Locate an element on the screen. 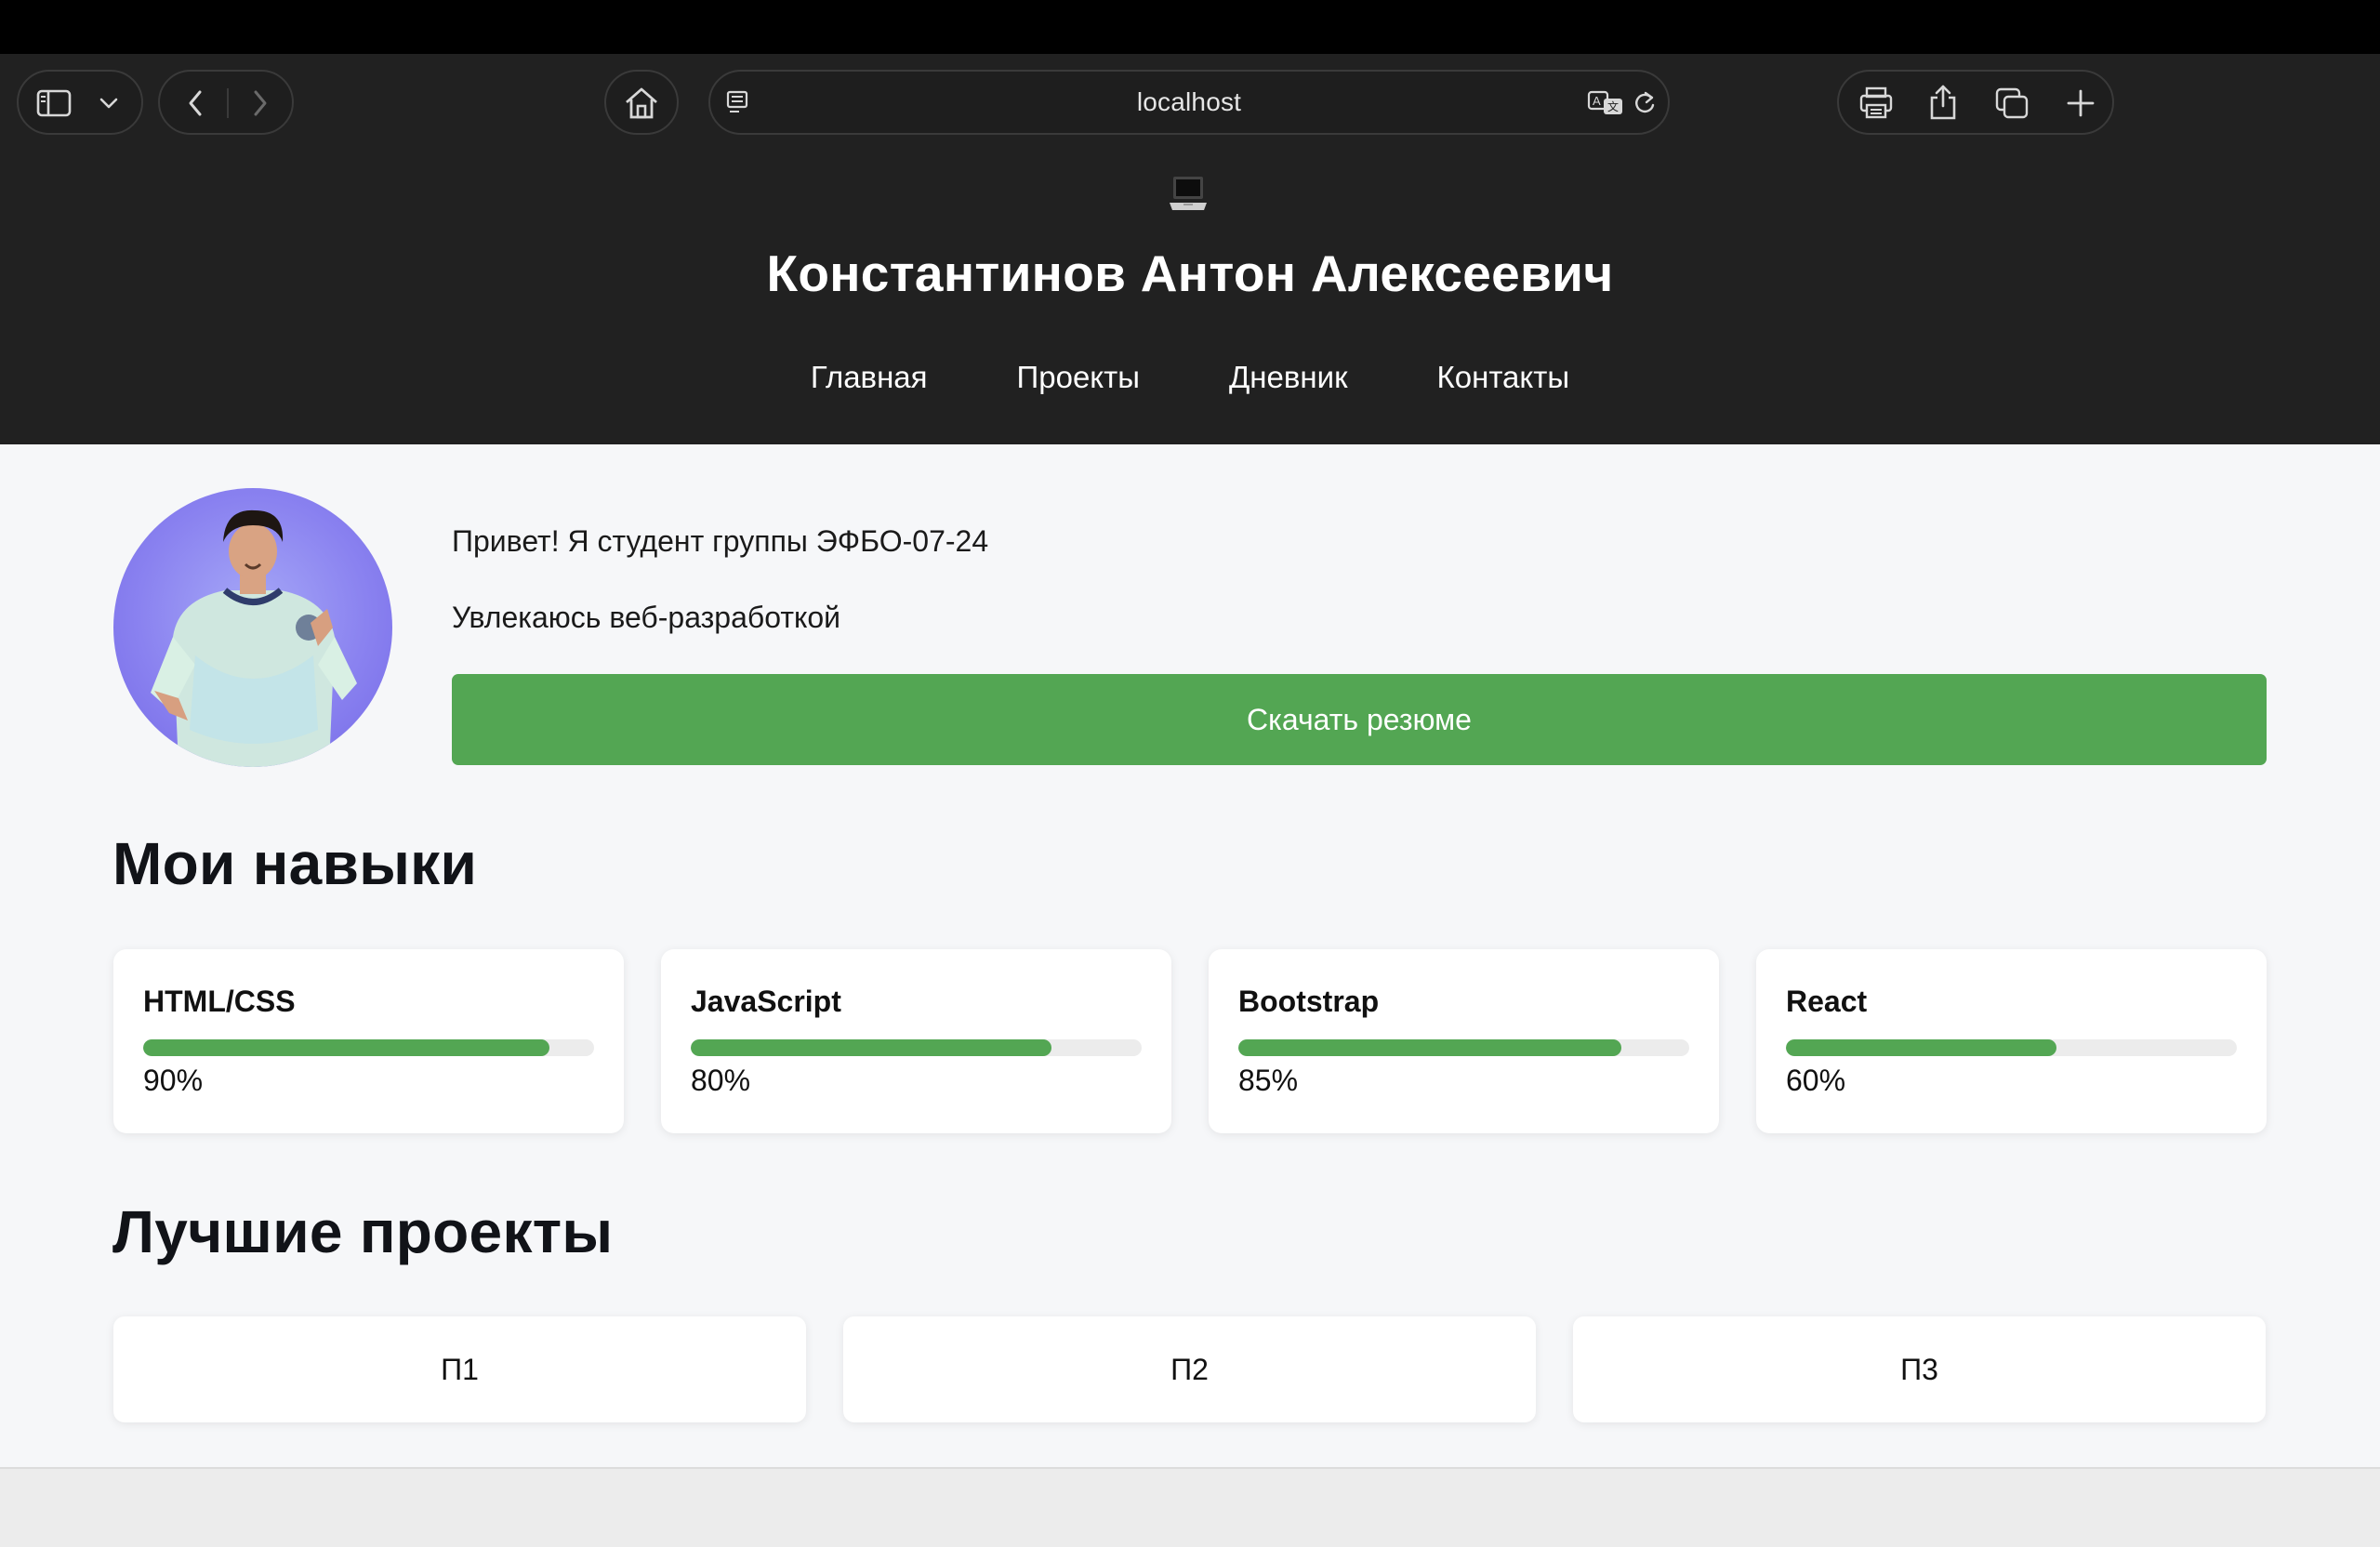 Image resolution: width=2380 pixels, height=1547 pixels. translate-icon: A文 is located at coordinates (1605, 103).